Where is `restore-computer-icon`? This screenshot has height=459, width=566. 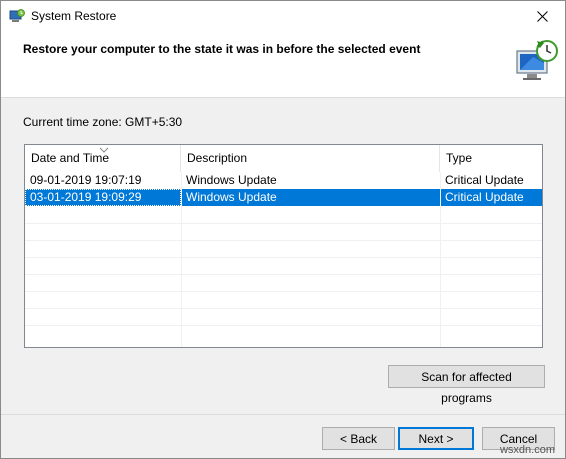 restore-computer-icon is located at coordinates (537, 60).